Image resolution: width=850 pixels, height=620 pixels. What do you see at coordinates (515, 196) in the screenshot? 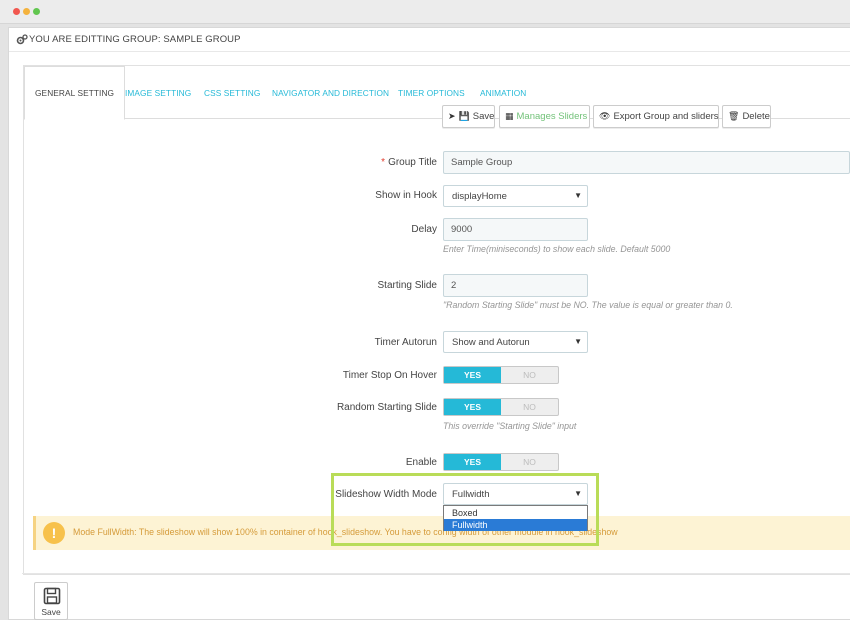
I see `show-in-hook-select: displayHome ▼` at bounding box center [515, 196].